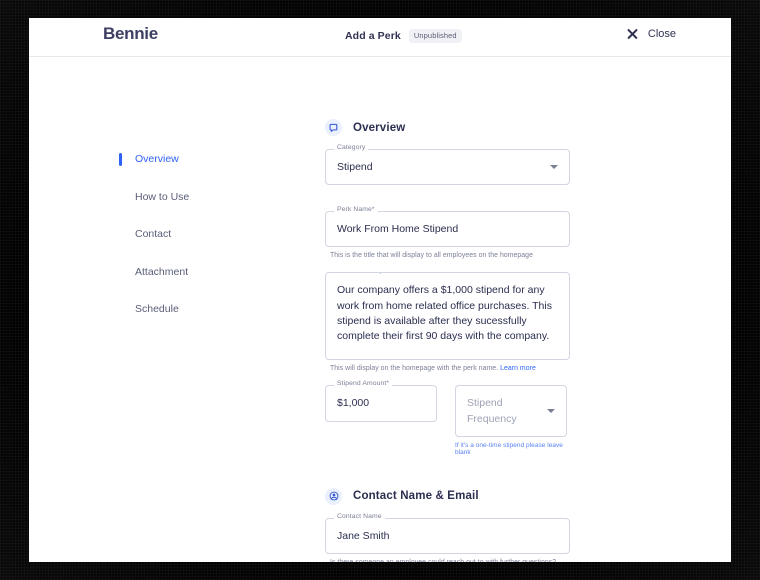  What do you see at coordinates (153, 234) in the screenshot?
I see `sidebar-item-label: Contact` at bounding box center [153, 234].